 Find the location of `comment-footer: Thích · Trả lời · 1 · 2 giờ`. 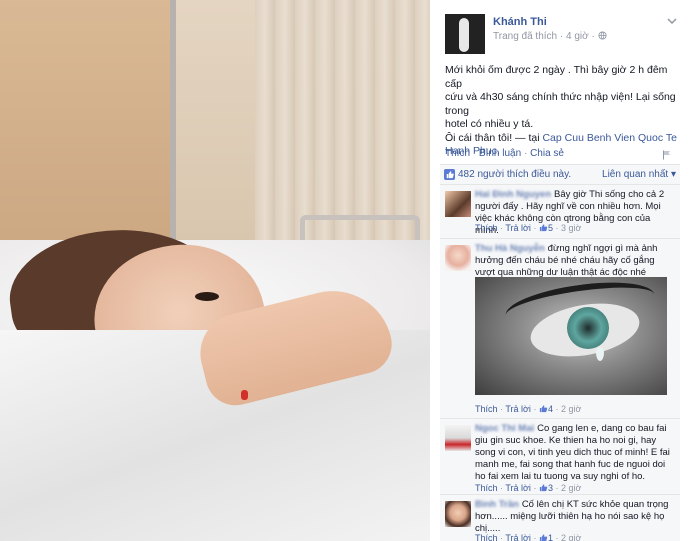

comment-footer: Thích · Trả lời · 1 · 2 giờ is located at coordinates (528, 537).